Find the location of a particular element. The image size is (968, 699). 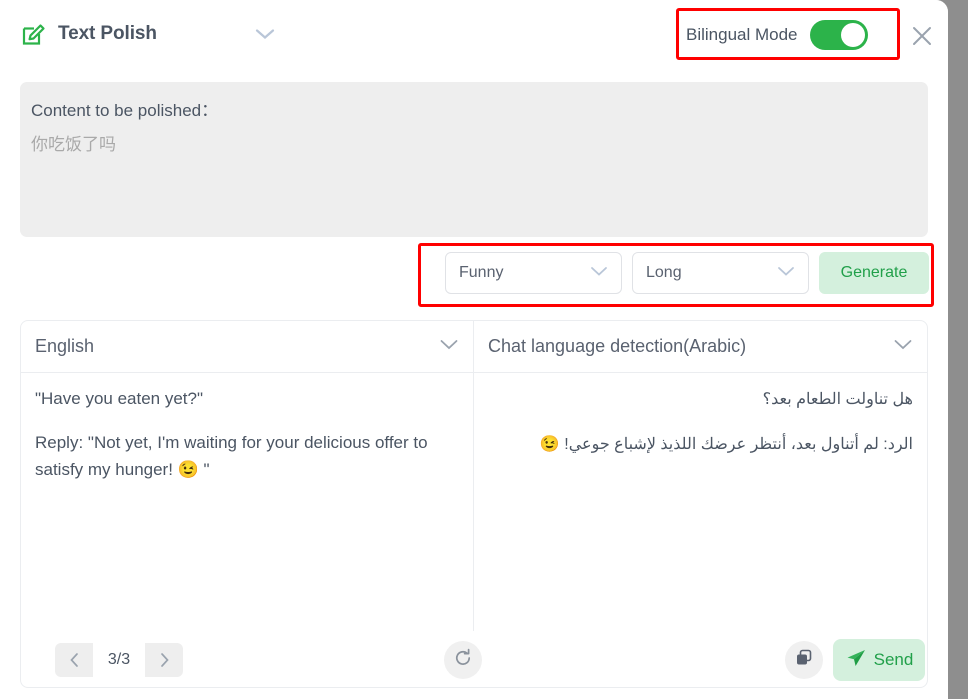

length-select-value: Long is located at coordinates (664, 272).